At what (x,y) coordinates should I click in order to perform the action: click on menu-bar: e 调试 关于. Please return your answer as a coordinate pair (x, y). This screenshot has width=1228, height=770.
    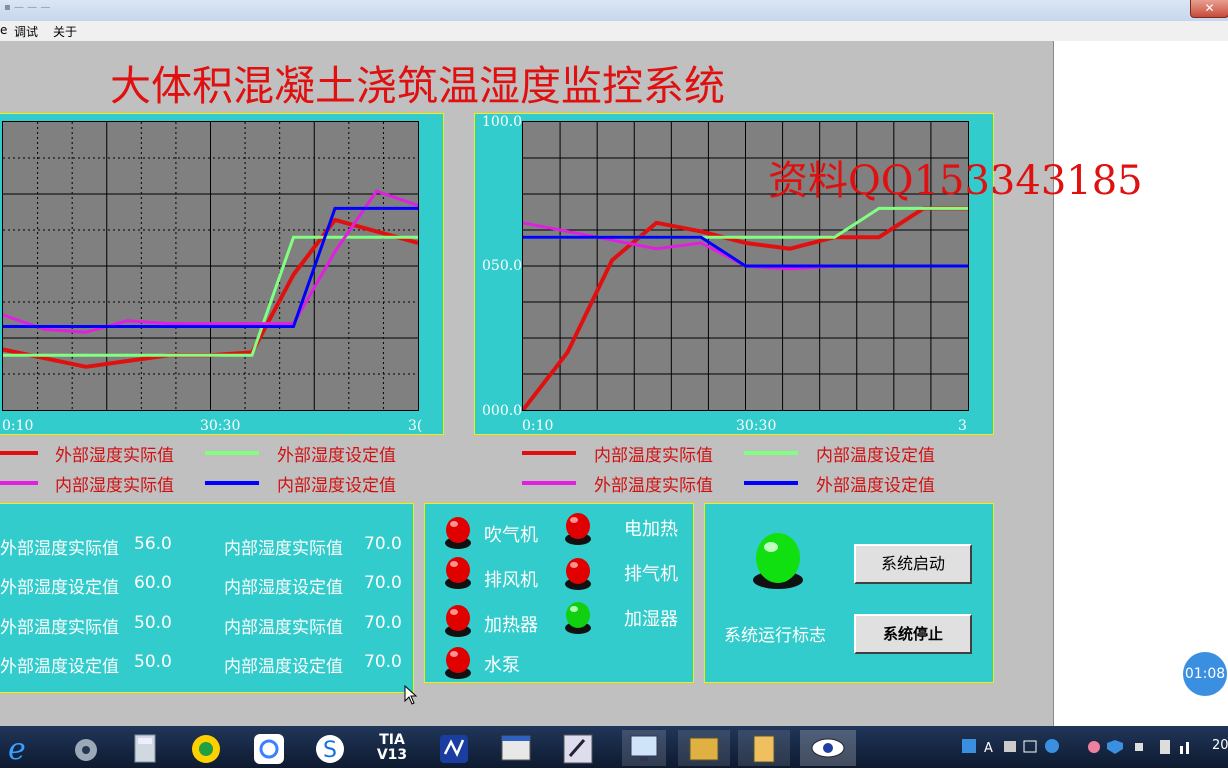
    Looking at the image, I should click on (614, 31).